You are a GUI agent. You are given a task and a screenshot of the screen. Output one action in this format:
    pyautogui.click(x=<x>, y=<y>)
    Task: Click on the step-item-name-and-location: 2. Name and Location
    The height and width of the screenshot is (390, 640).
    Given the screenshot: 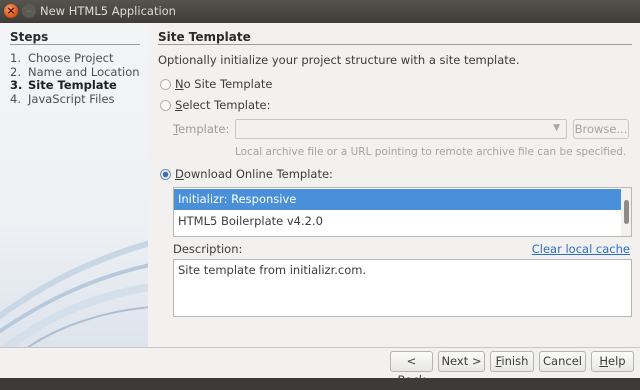 What is the action you would take?
    pyautogui.click(x=75, y=71)
    